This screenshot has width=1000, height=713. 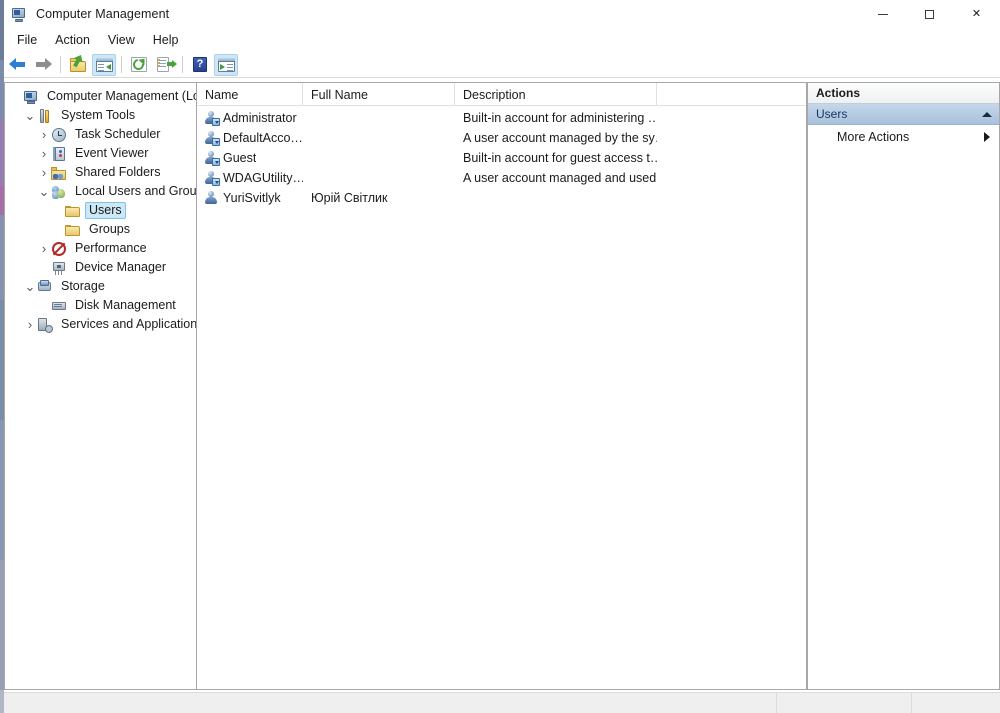 I want to click on action-pane-icon, so click(x=226, y=64).